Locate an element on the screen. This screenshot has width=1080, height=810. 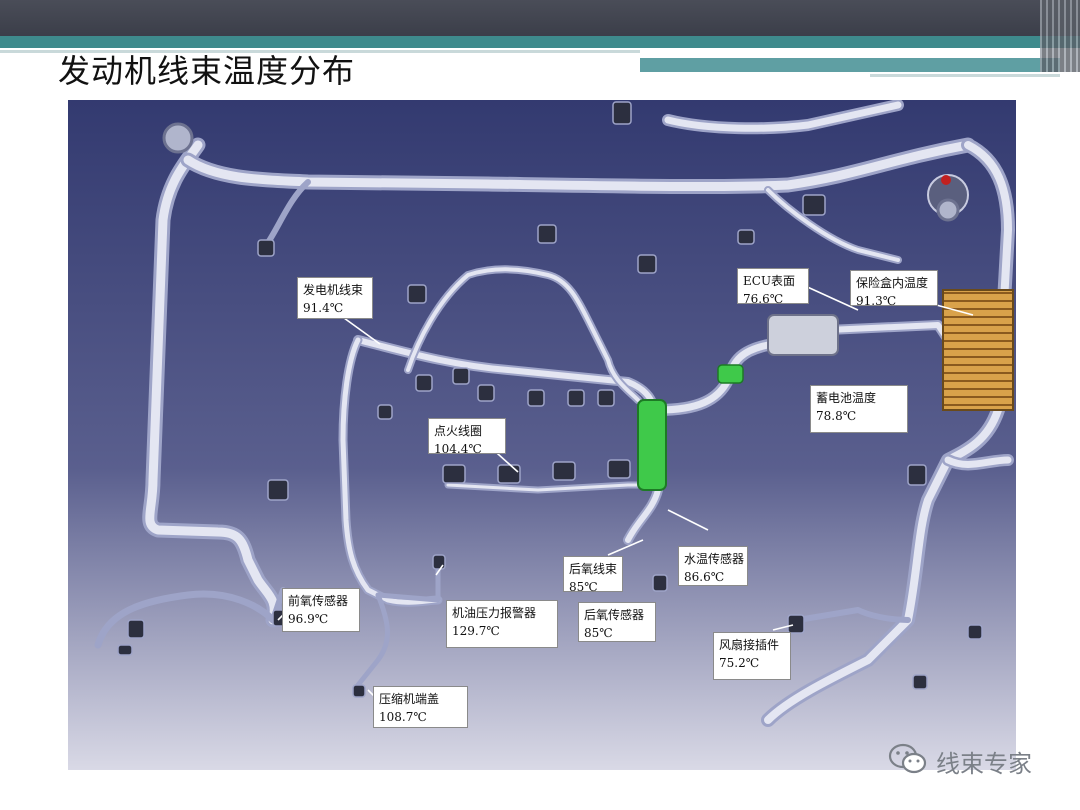
label-temp: 76.6℃ is located at coordinates (763, 299).